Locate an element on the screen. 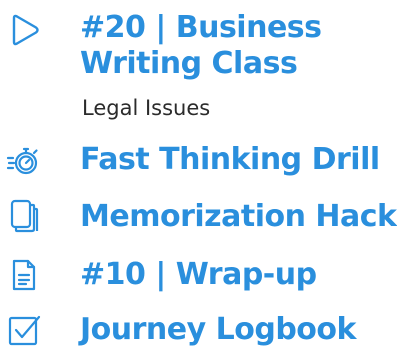 The image size is (397, 353). list-item-wrap-up: #10 | Wrap-up is located at coordinates (198, 276).